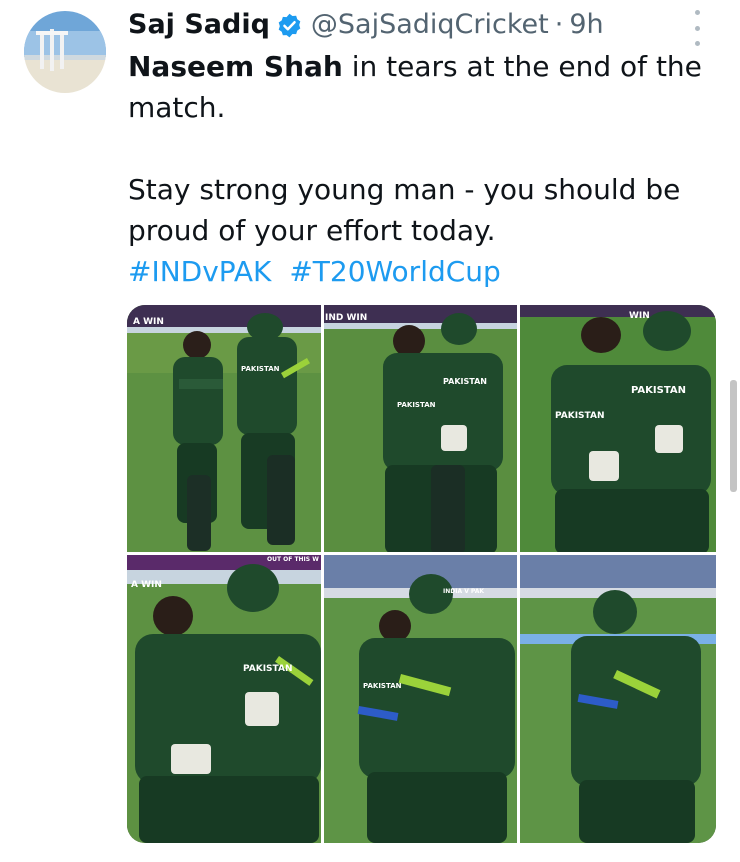 The height and width of the screenshot is (862, 740). I want to click on photo-players-consoling, so click(225, 698).